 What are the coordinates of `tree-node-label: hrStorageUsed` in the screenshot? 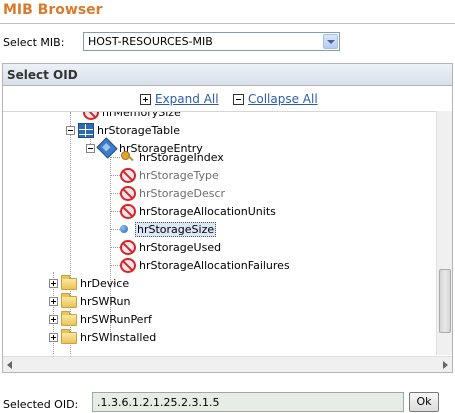 It's located at (180, 247).